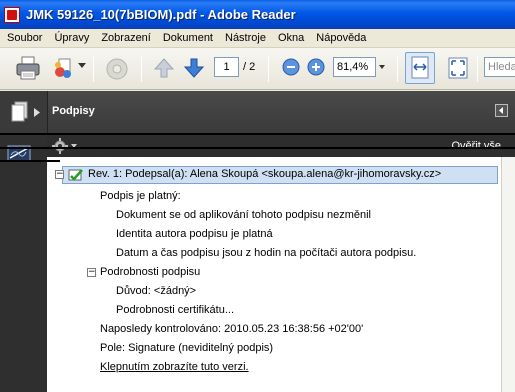 The image size is (515, 392). What do you see at coordinates (354, 67) in the screenshot?
I see `zoom-input: 81,4%` at bounding box center [354, 67].